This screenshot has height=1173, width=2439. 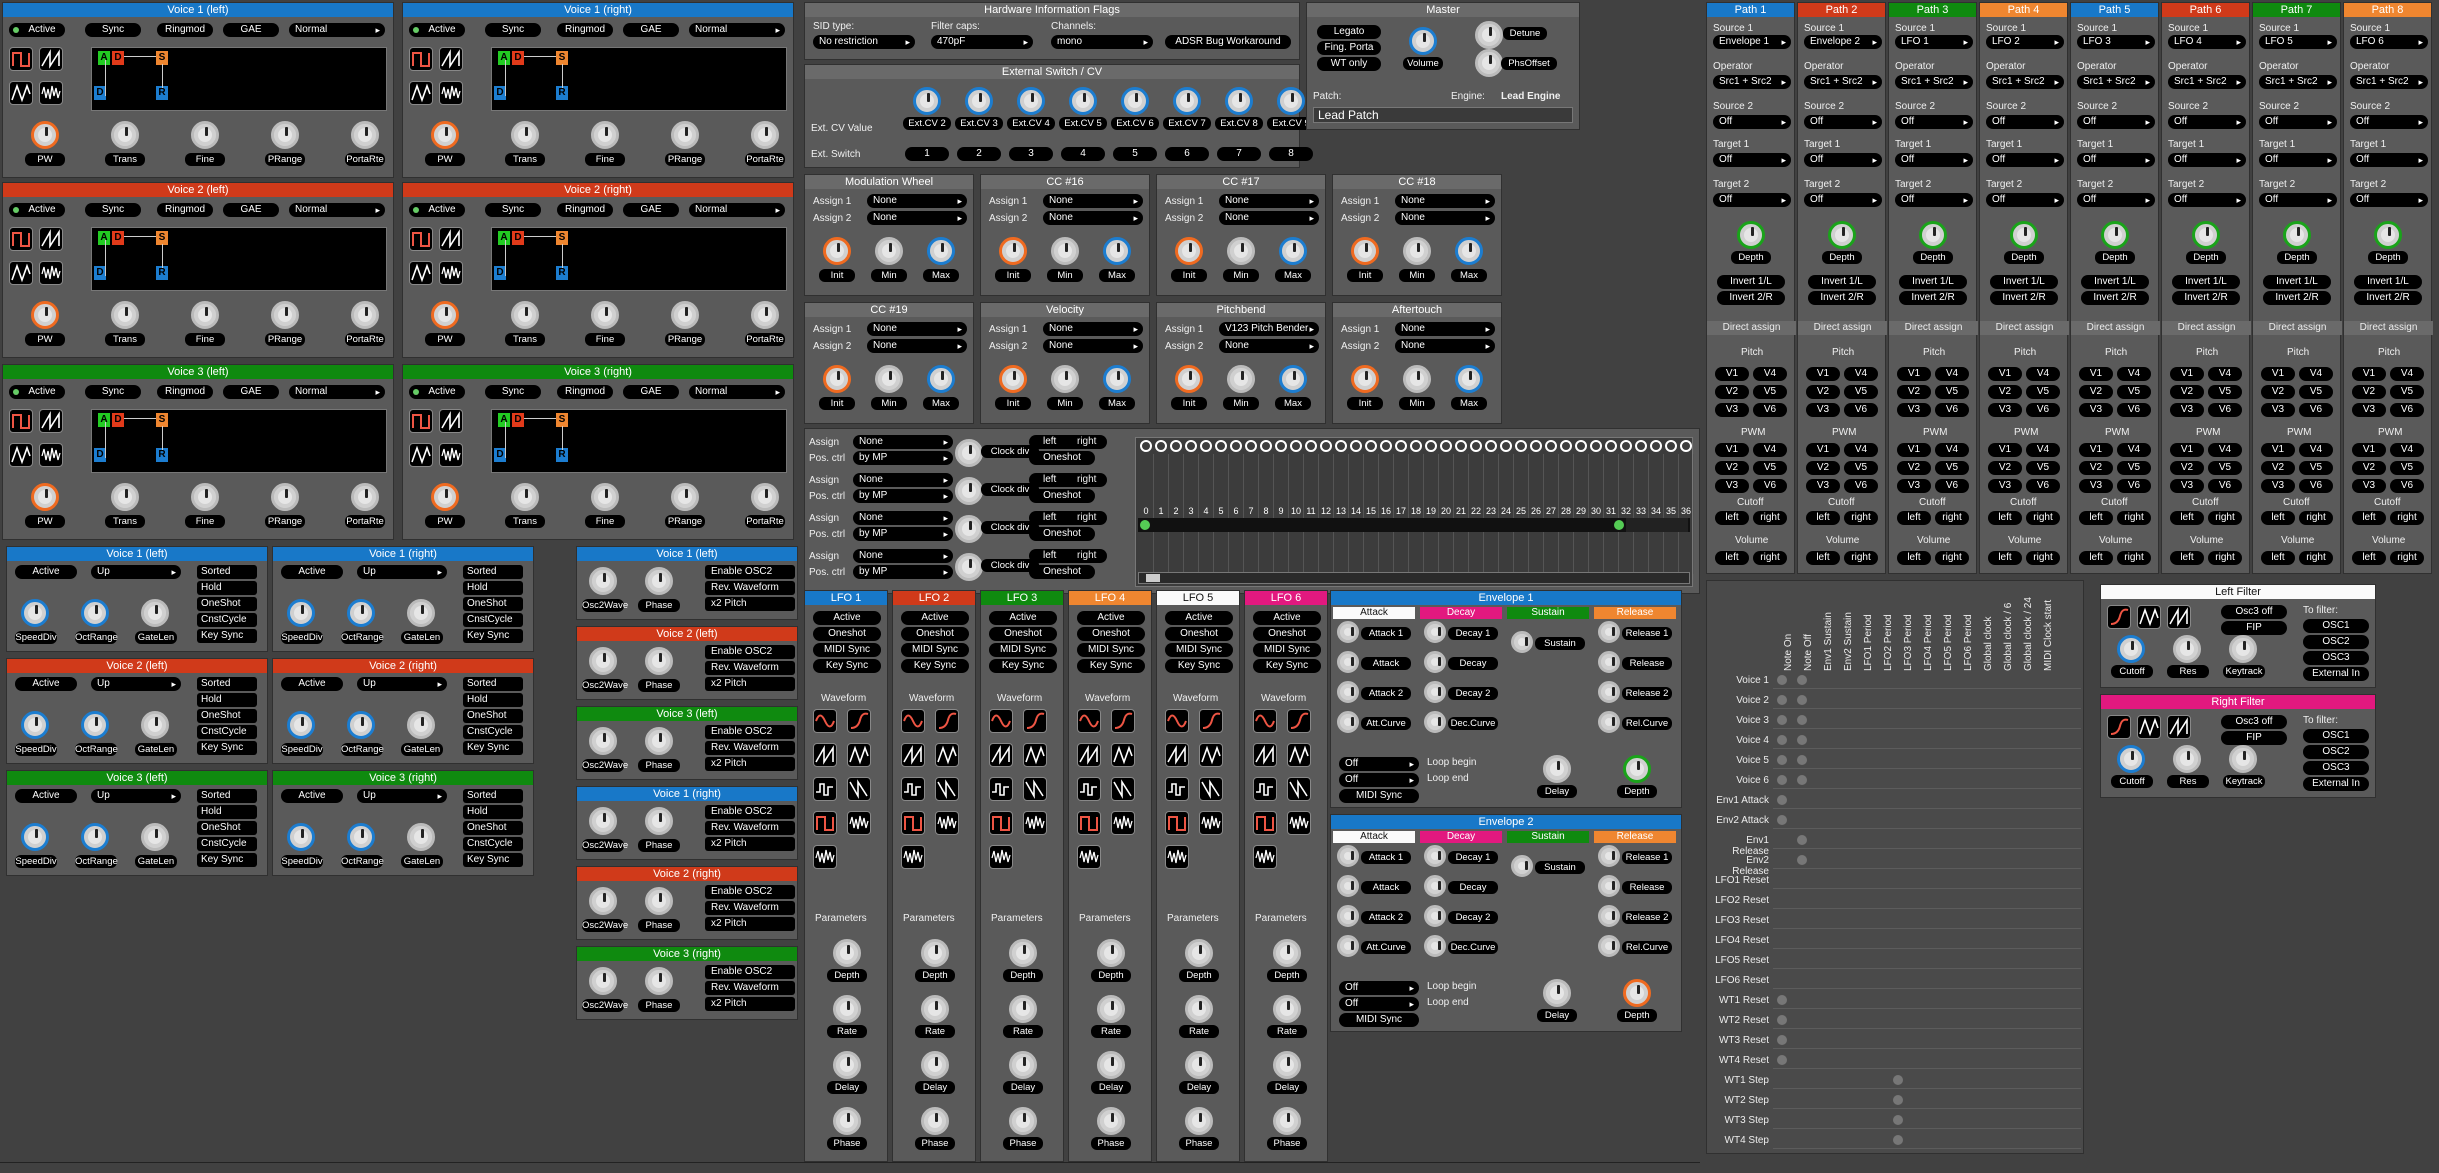 What do you see at coordinates (365, 497) in the screenshot?
I see `portarte-knob` at bounding box center [365, 497].